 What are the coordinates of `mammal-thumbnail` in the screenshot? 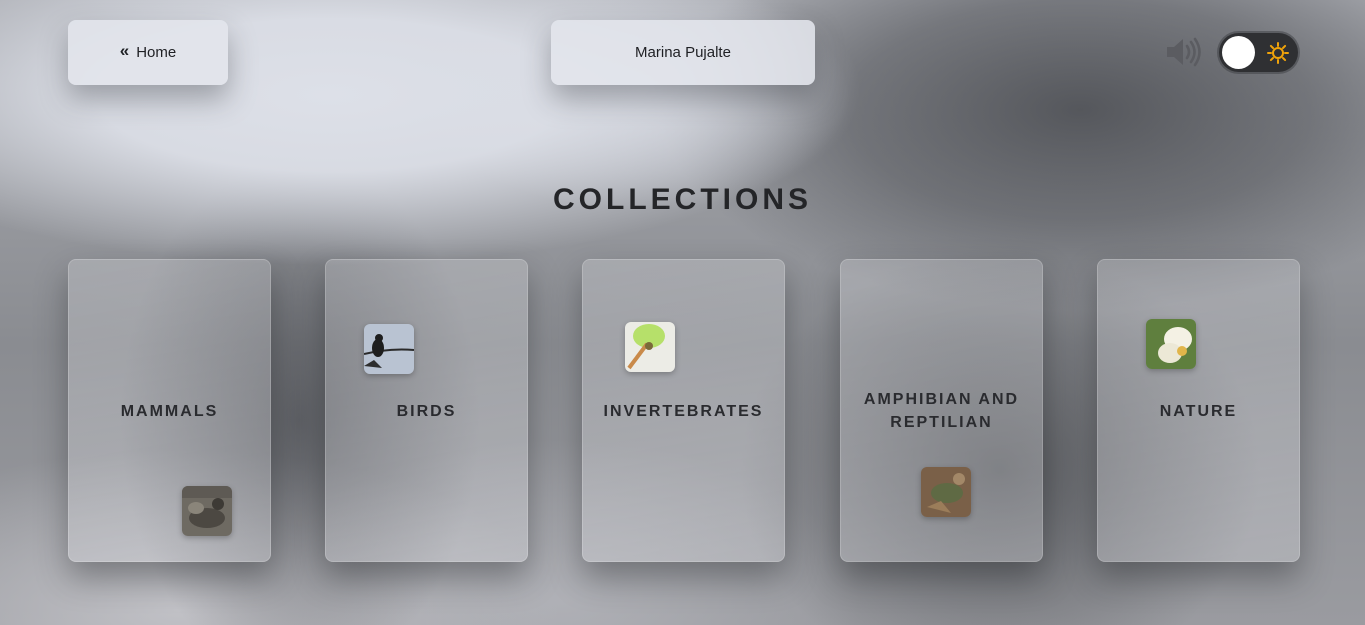 It's located at (207, 511).